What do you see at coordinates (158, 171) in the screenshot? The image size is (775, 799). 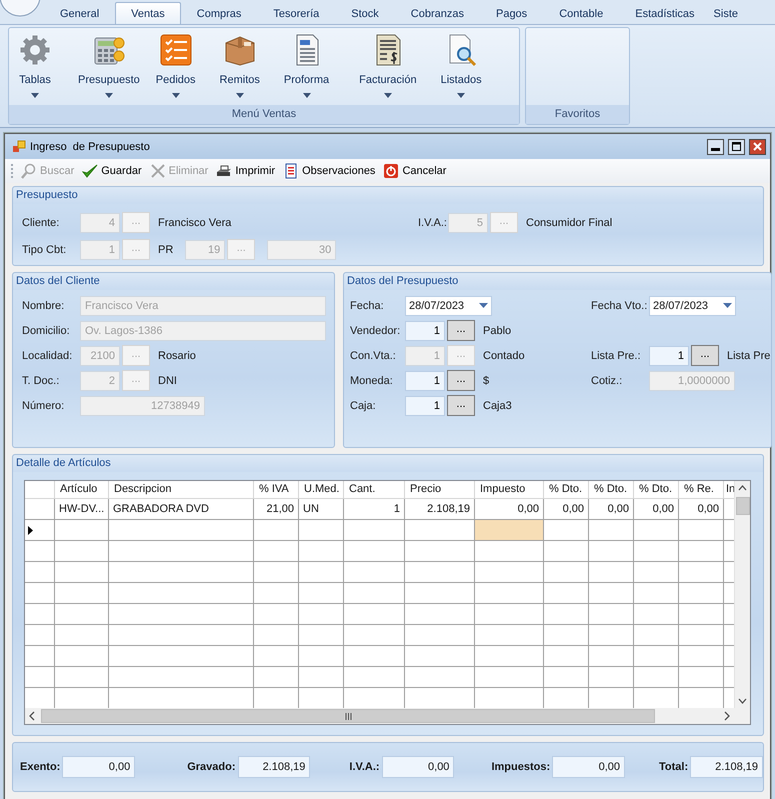 I see `close-icon` at bounding box center [158, 171].